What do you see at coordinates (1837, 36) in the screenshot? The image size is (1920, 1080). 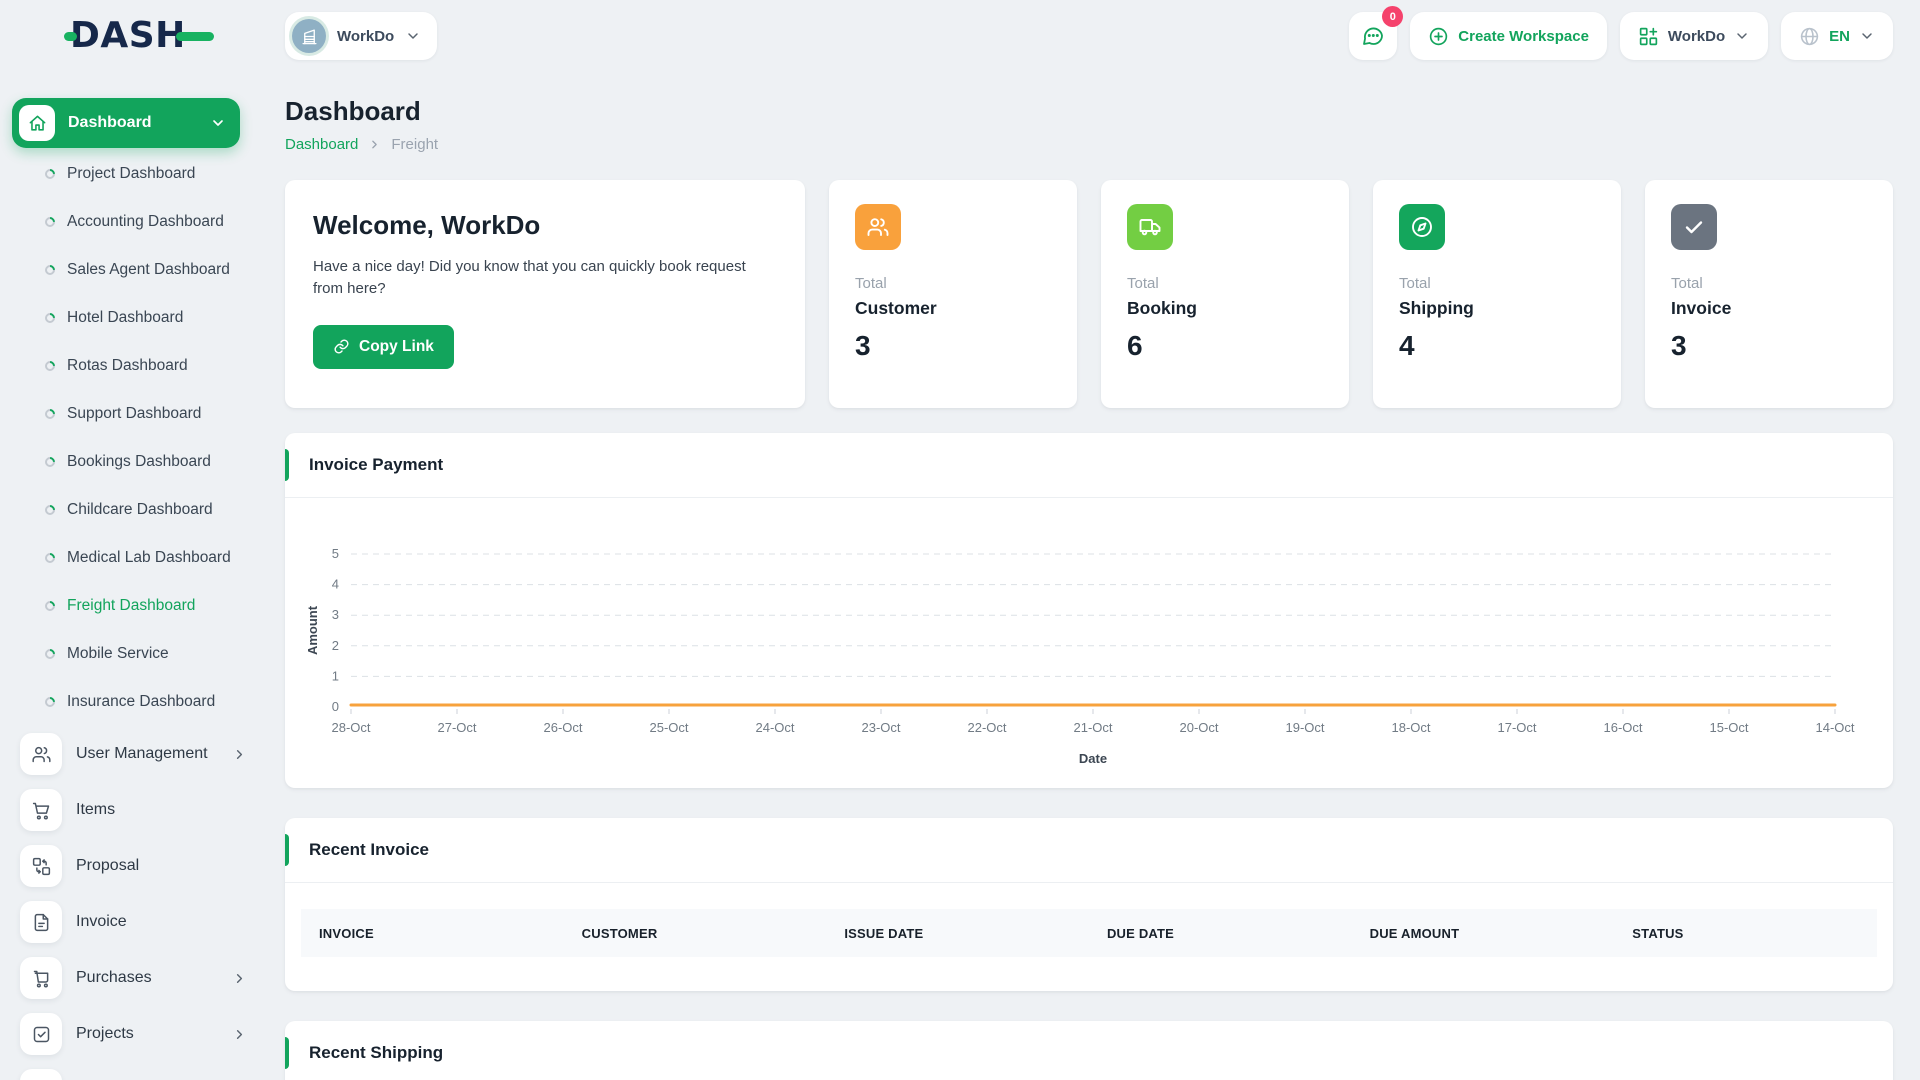 I see `language-menu-button: EN` at bounding box center [1837, 36].